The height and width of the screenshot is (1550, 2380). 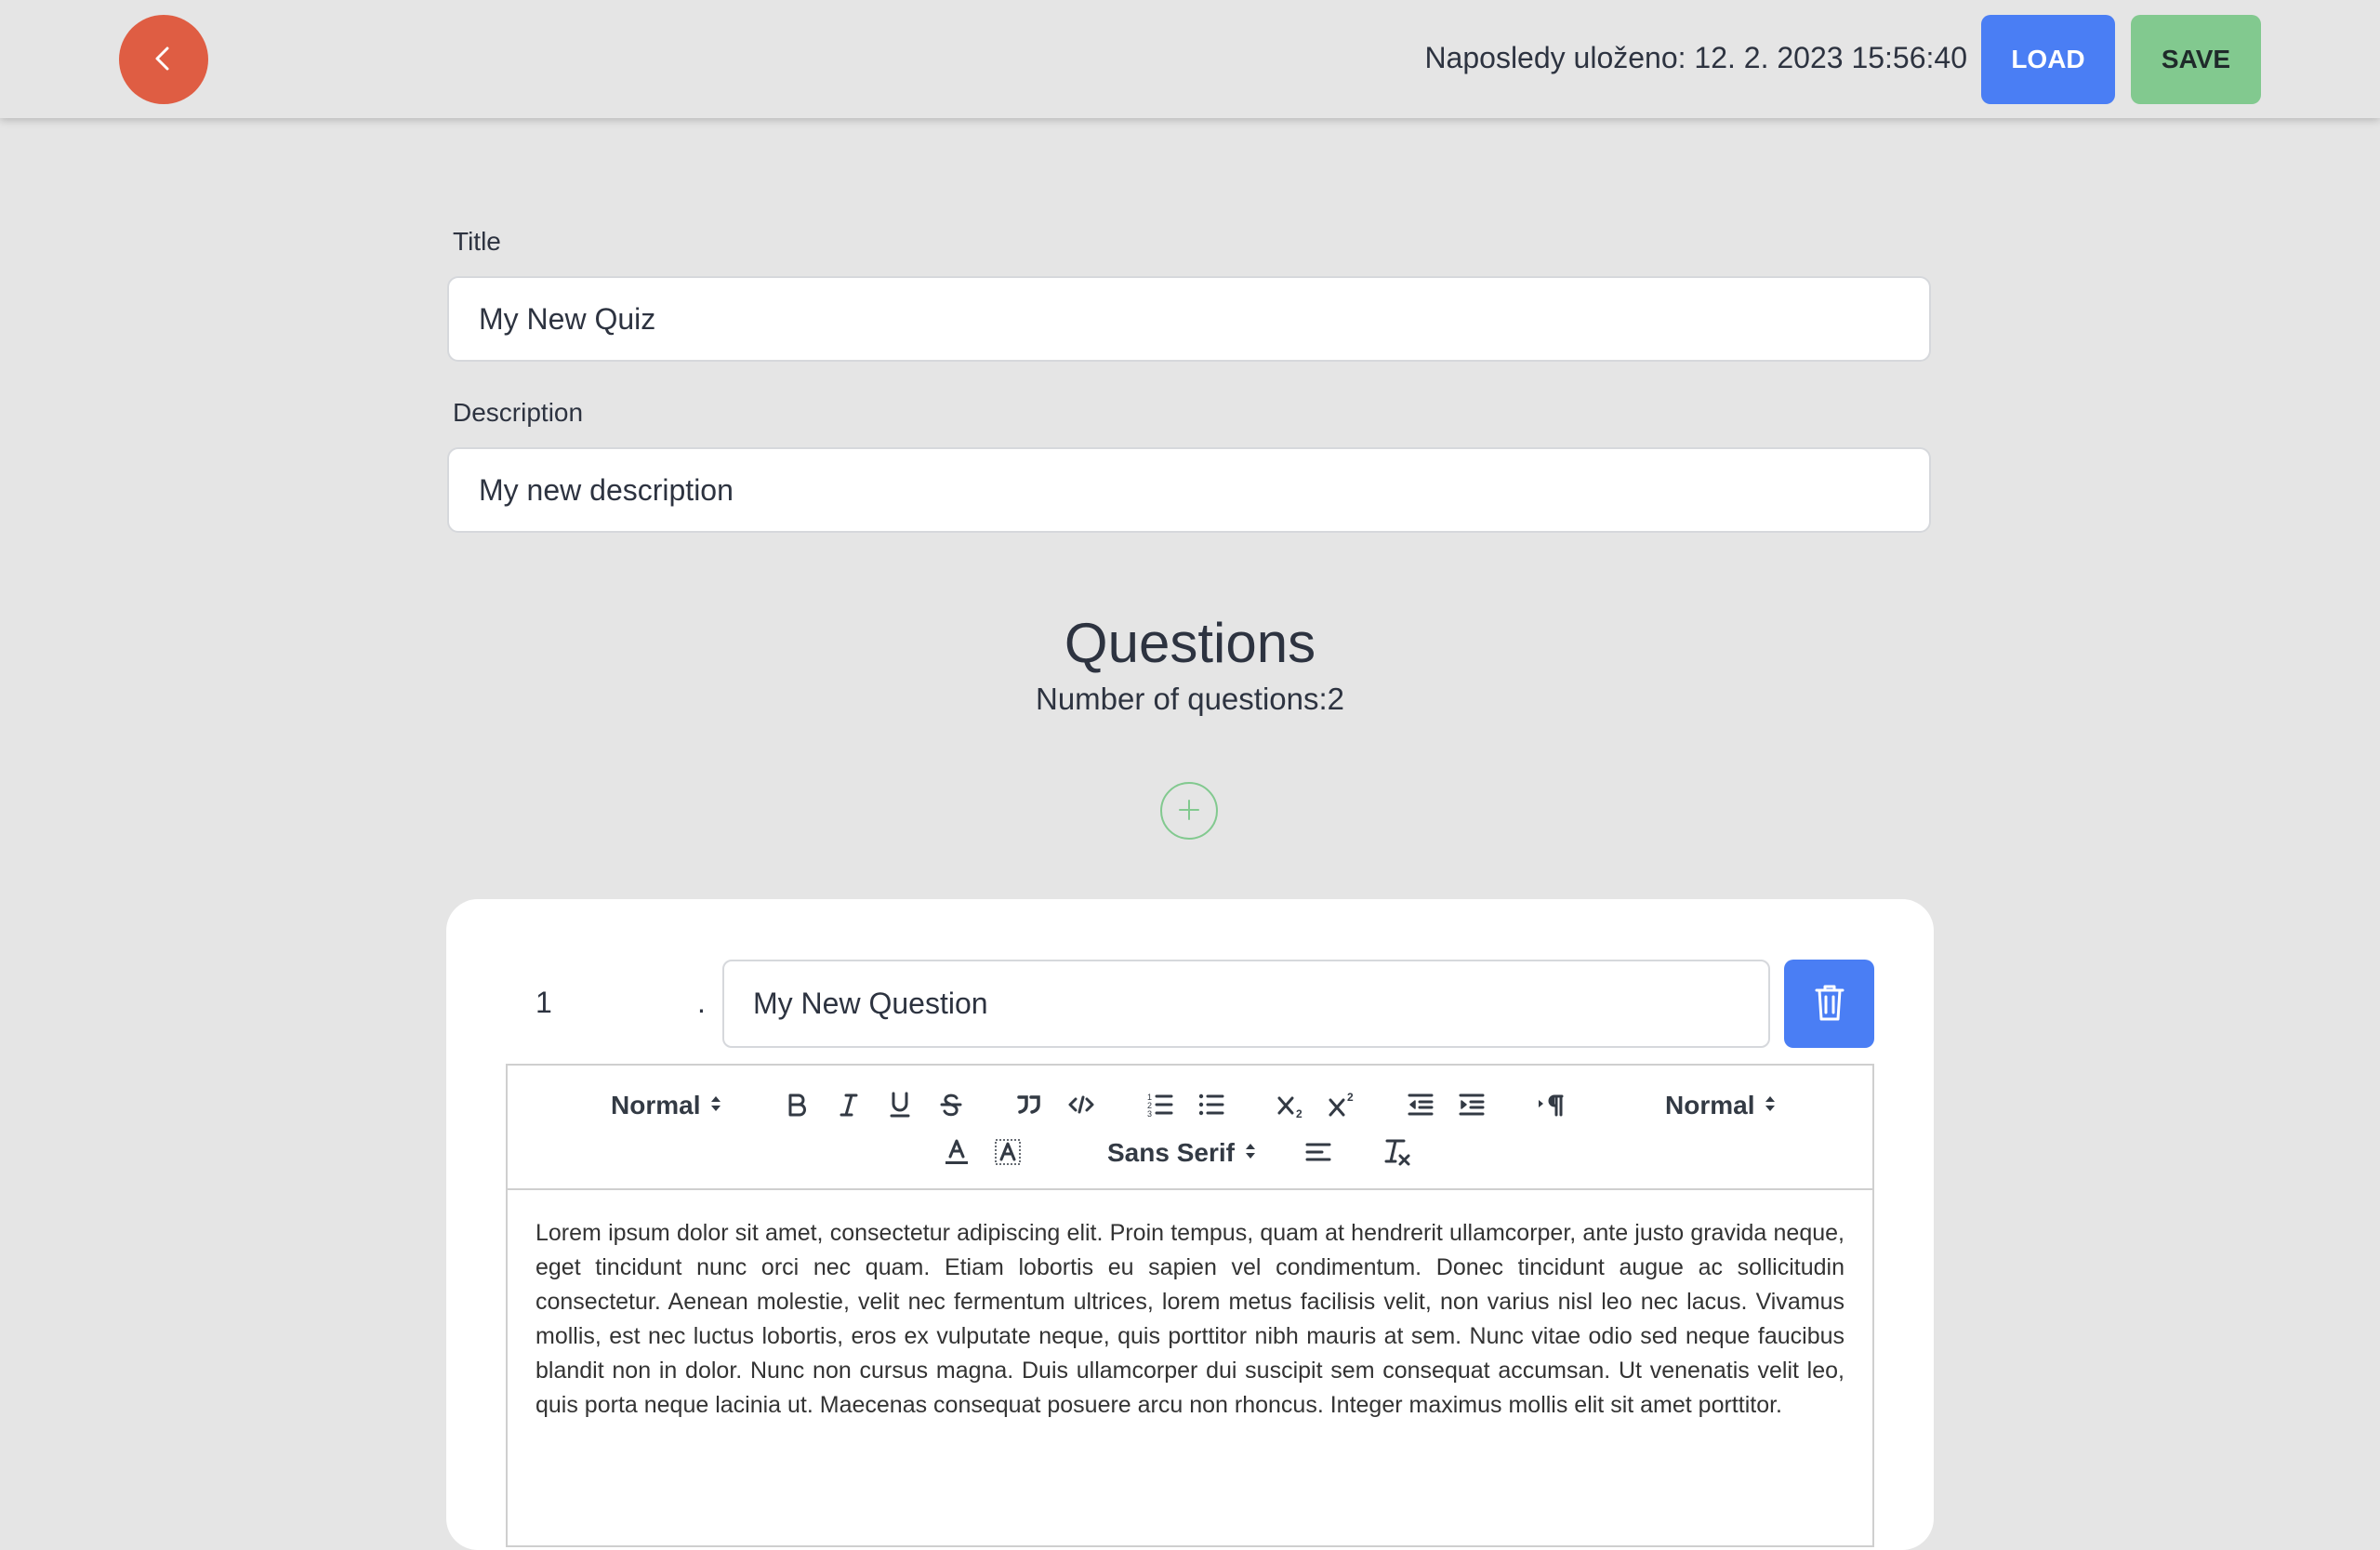 What do you see at coordinates (1189, 490) in the screenshot?
I see `description-input` at bounding box center [1189, 490].